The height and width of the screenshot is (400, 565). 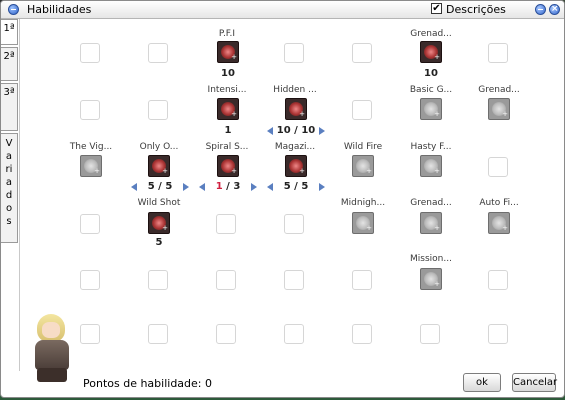 What do you see at coordinates (431, 73) in the screenshot?
I see `skill-level-grenade: 10` at bounding box center [431, 73].